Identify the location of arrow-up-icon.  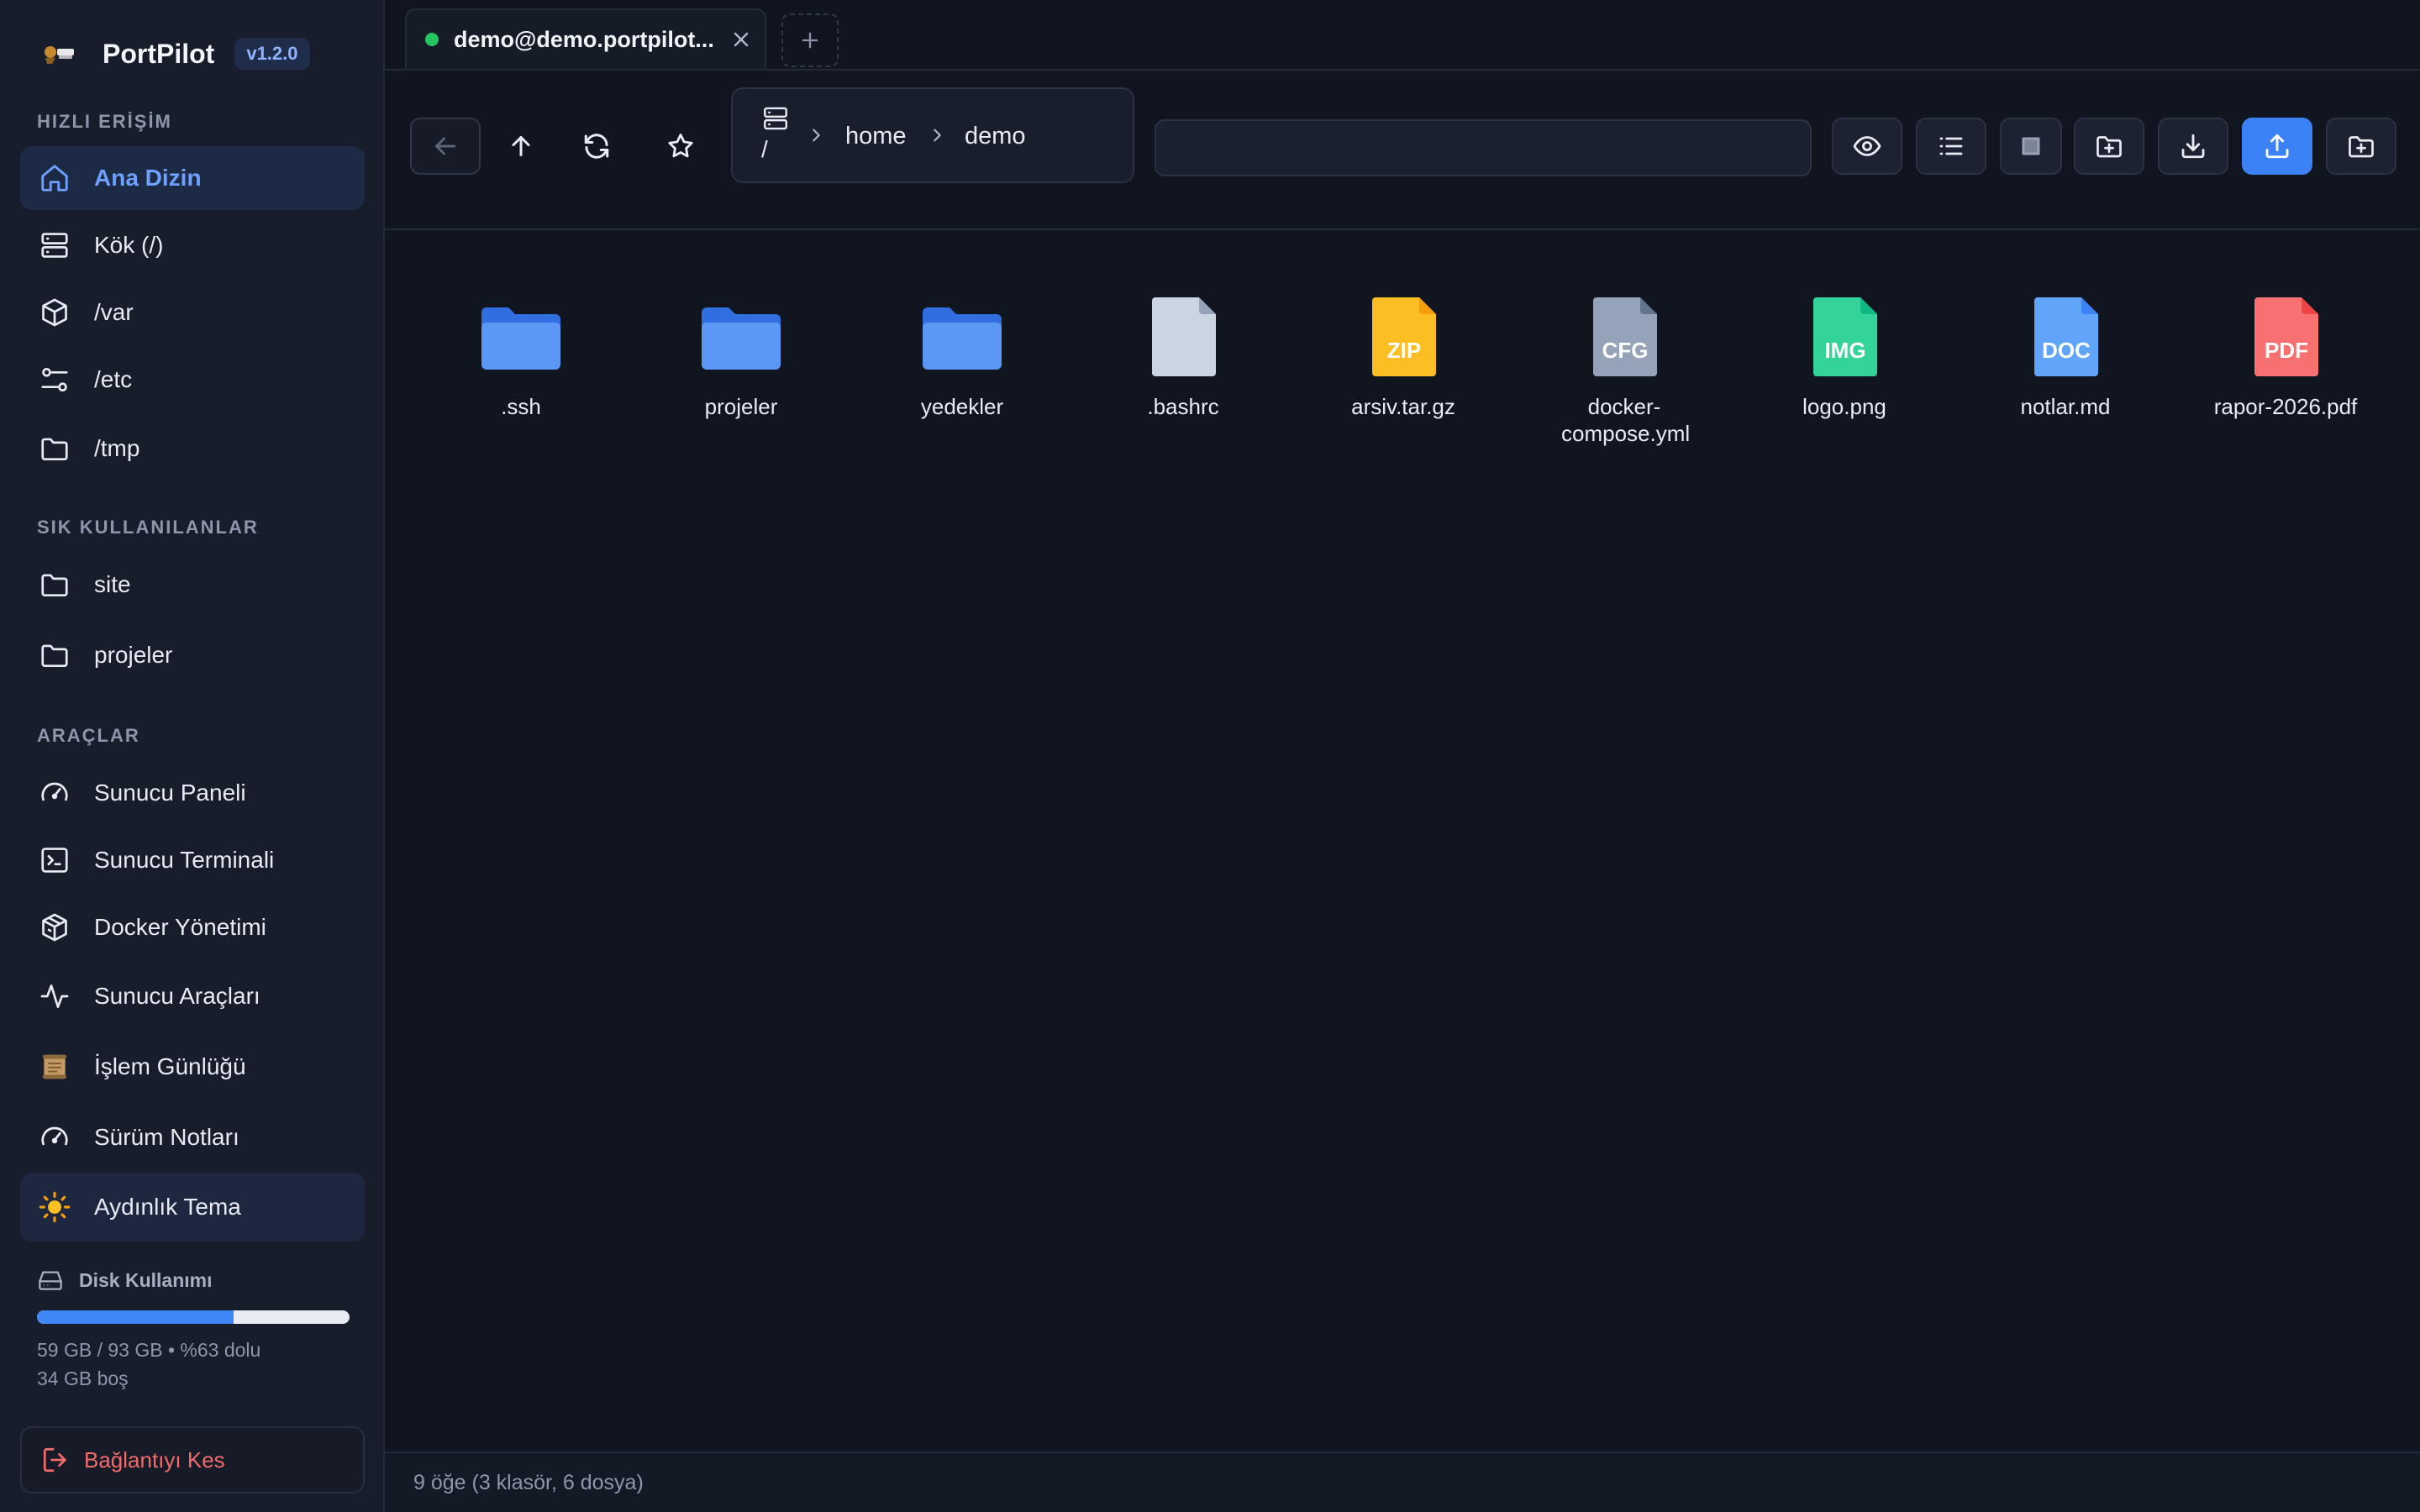
(521, 146).